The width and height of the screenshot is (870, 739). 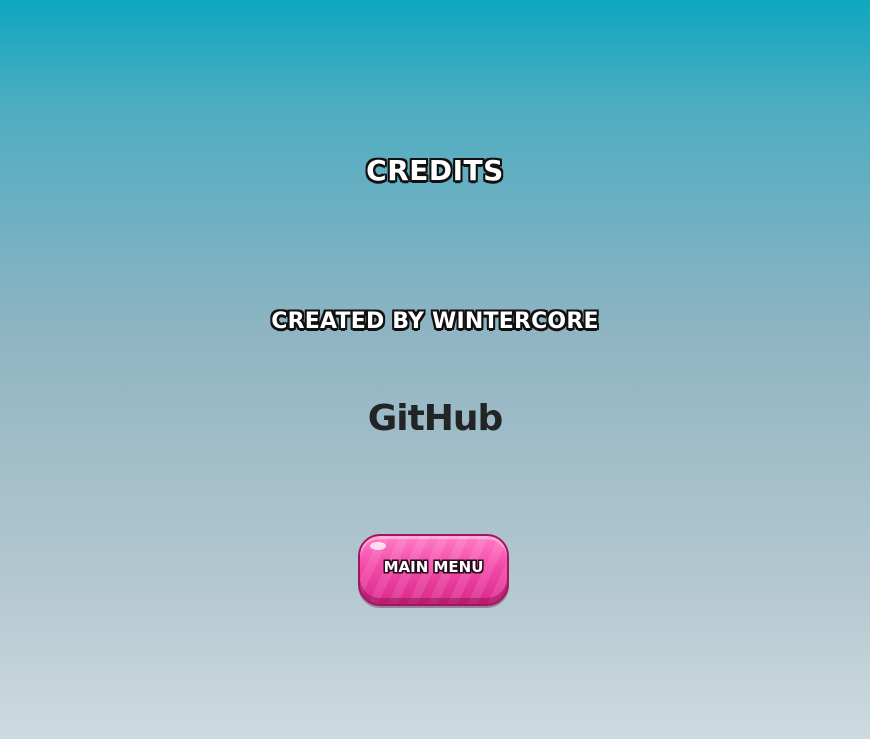 I want to click on credits-title: CREDITS, so click(x=435, y=170).